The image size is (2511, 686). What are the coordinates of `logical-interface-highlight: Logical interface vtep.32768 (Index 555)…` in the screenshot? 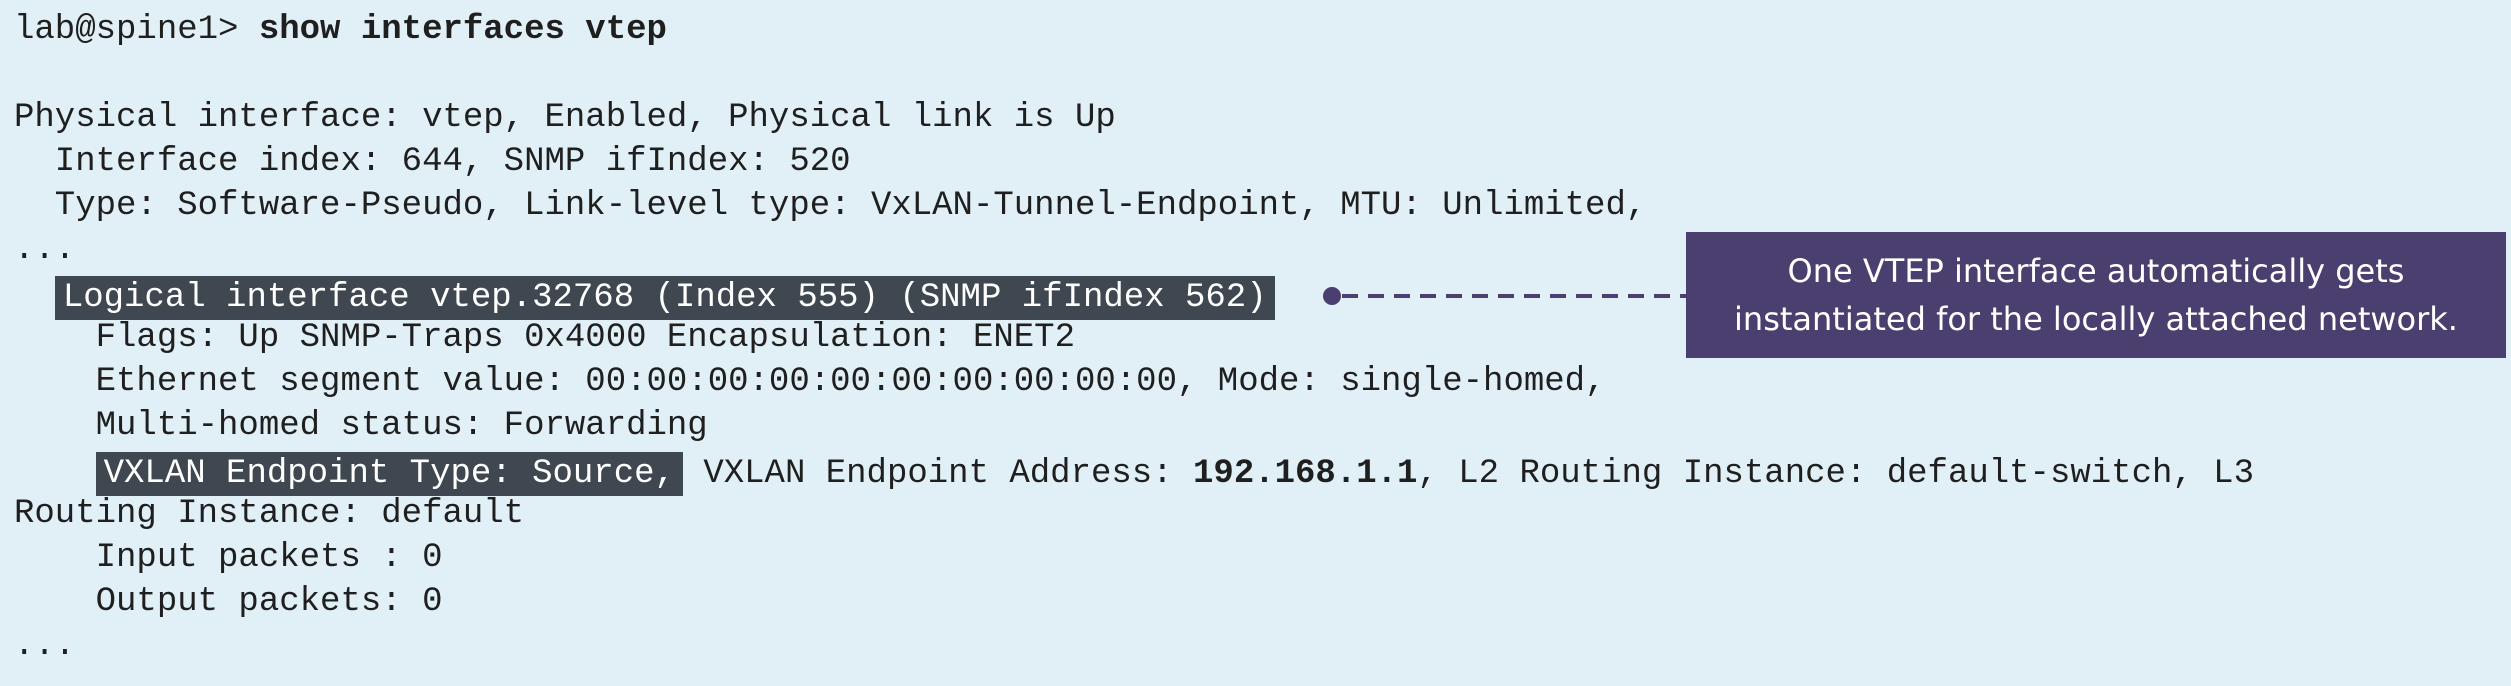 It's located at (664, 298).